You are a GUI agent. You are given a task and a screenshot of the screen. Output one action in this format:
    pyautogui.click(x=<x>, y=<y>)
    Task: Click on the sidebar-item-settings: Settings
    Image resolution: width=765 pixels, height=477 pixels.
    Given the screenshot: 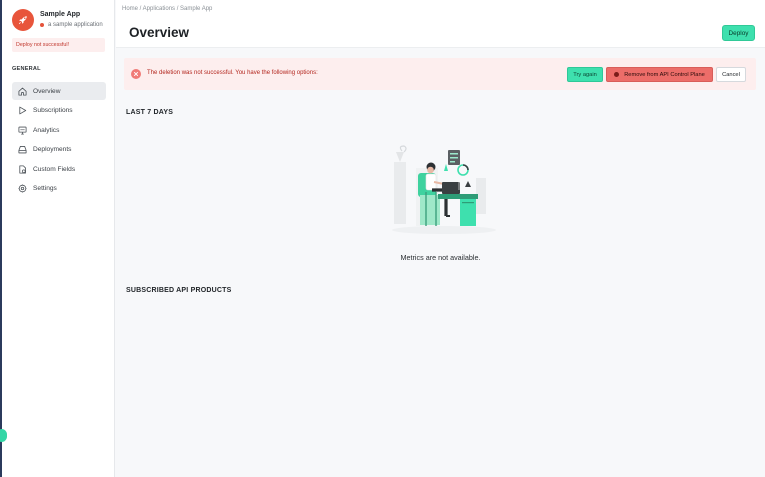 What is the action you would take?
    pyautogui.click(x=59, y=189)
    